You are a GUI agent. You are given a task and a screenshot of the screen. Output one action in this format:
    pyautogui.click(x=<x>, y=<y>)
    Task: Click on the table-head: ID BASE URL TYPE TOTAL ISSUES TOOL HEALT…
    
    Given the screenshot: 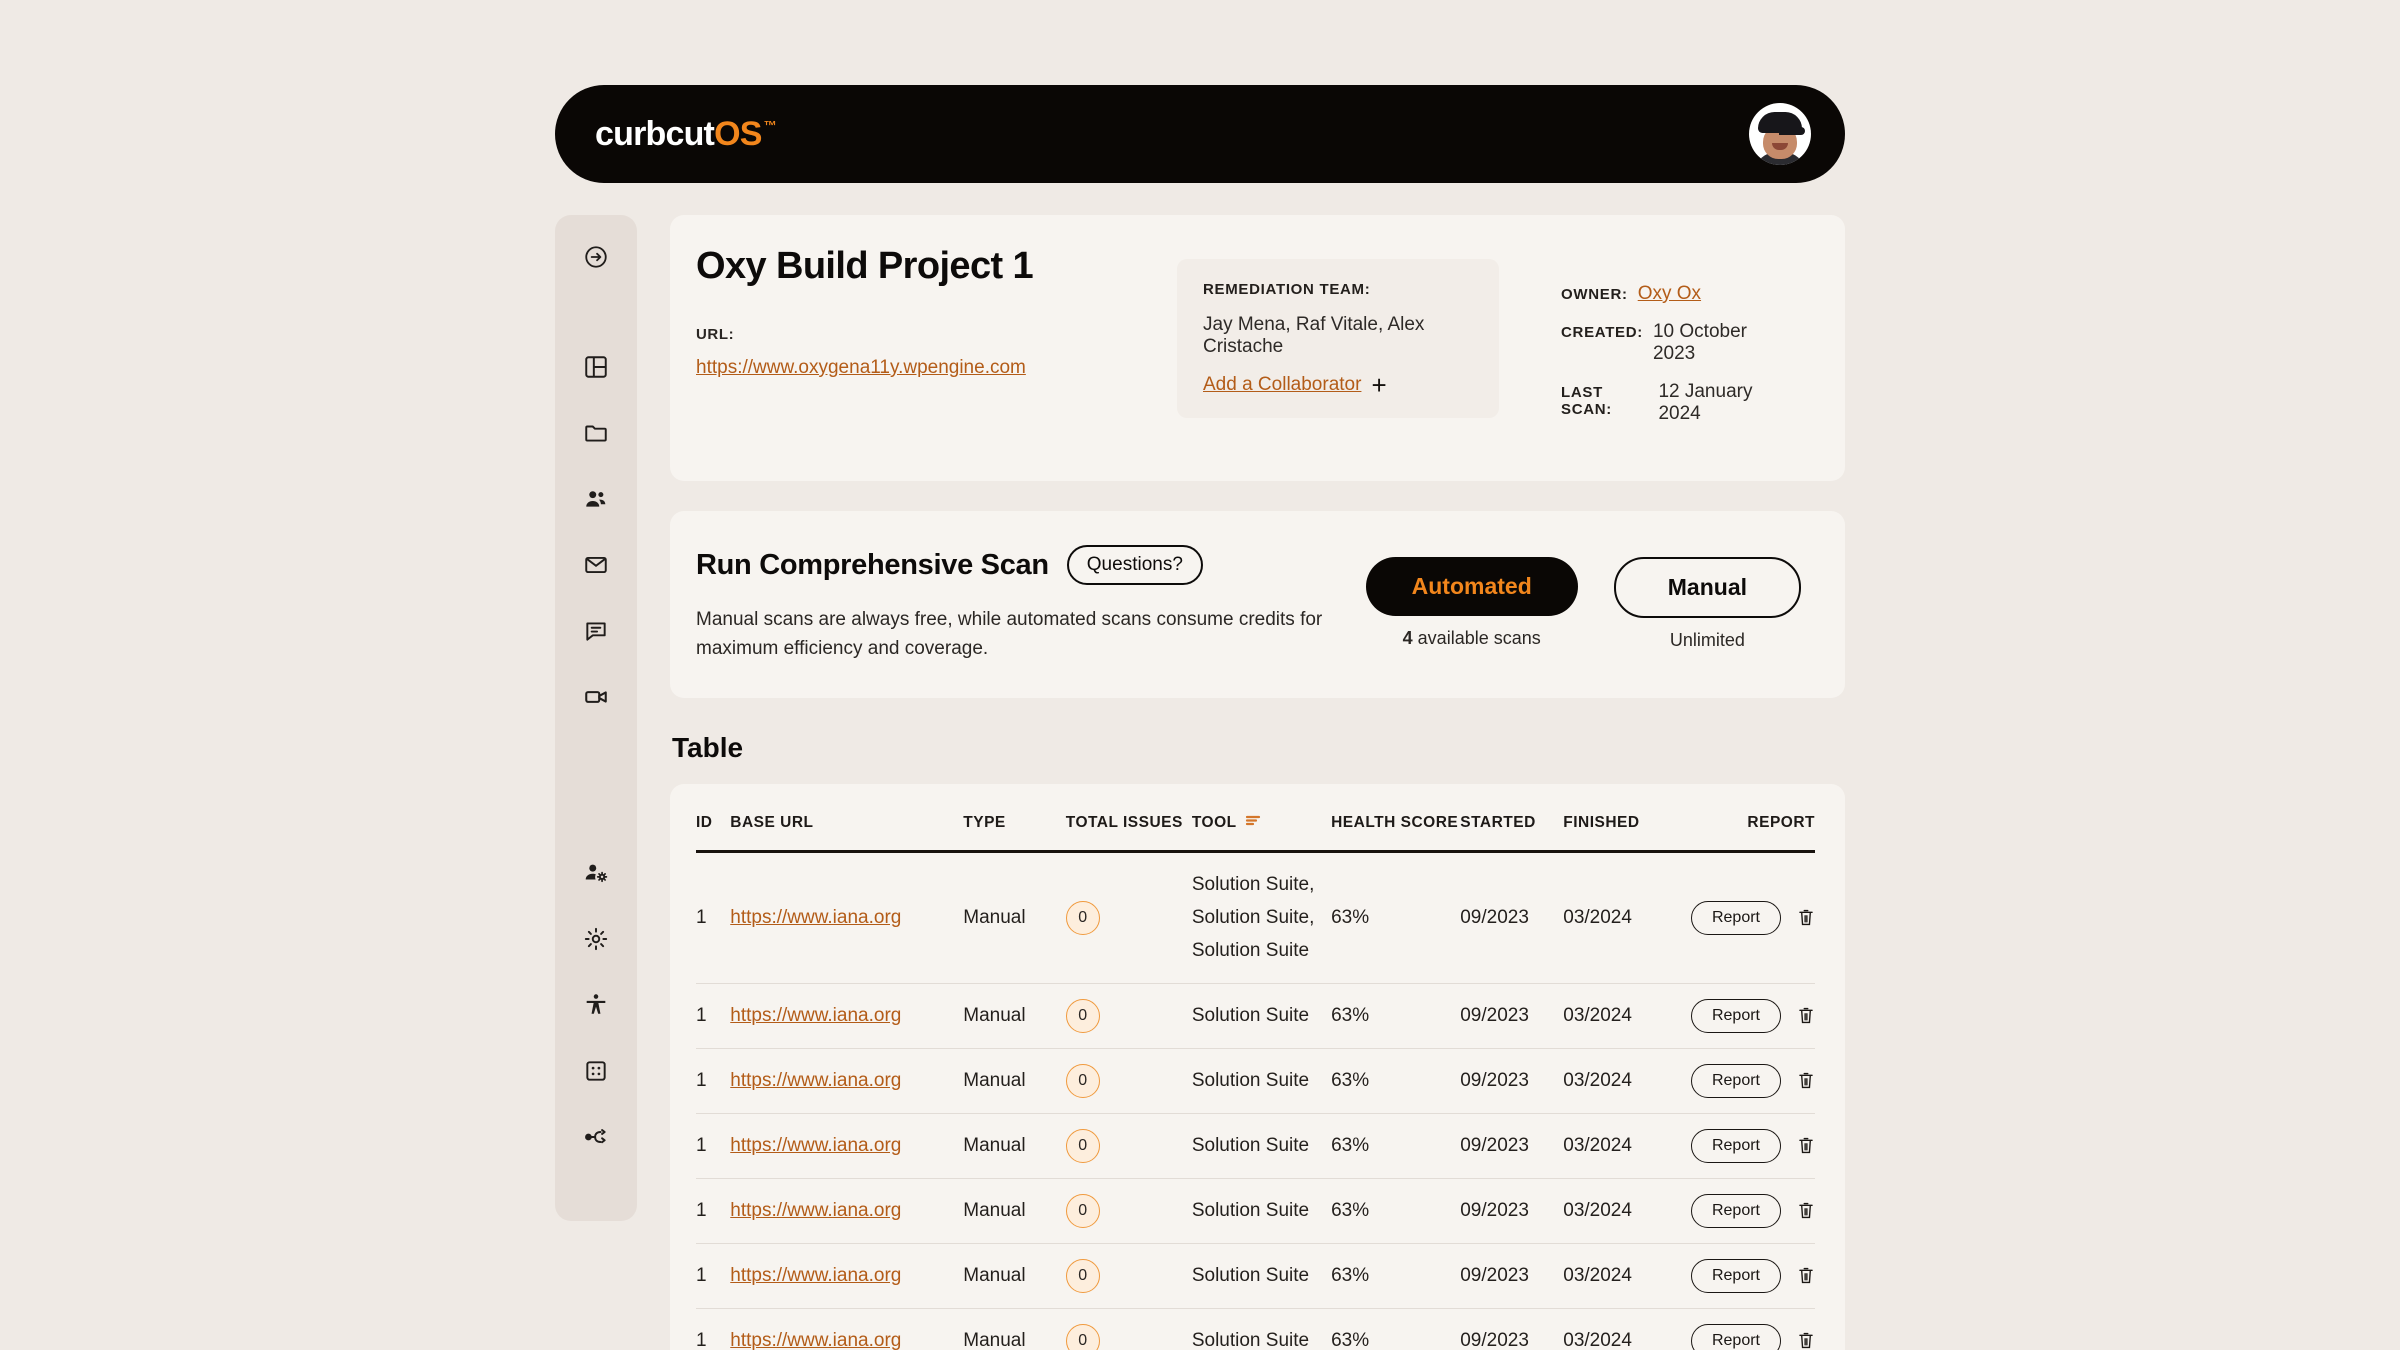 What is the action you would take?
    pyautogui.click(x=1255, y=831)
    